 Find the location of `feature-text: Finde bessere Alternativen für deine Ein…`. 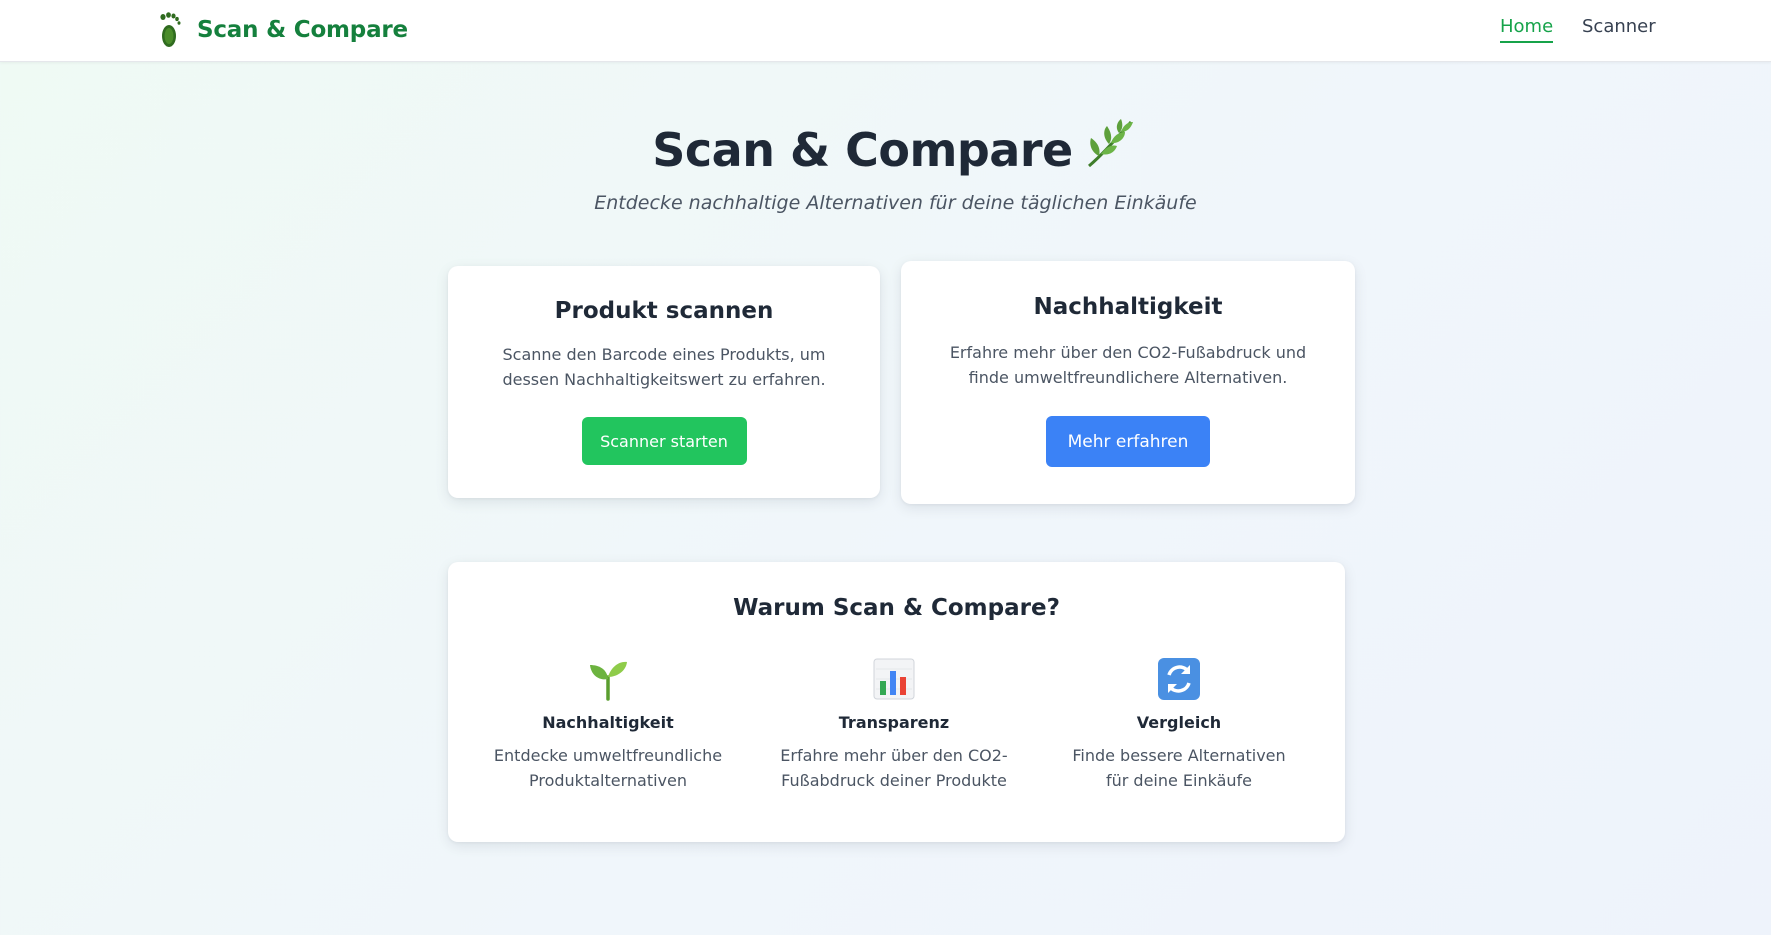

feature-text: Finde bessere Alternativen für deine Ein… is located at coordinates (1179, 768).